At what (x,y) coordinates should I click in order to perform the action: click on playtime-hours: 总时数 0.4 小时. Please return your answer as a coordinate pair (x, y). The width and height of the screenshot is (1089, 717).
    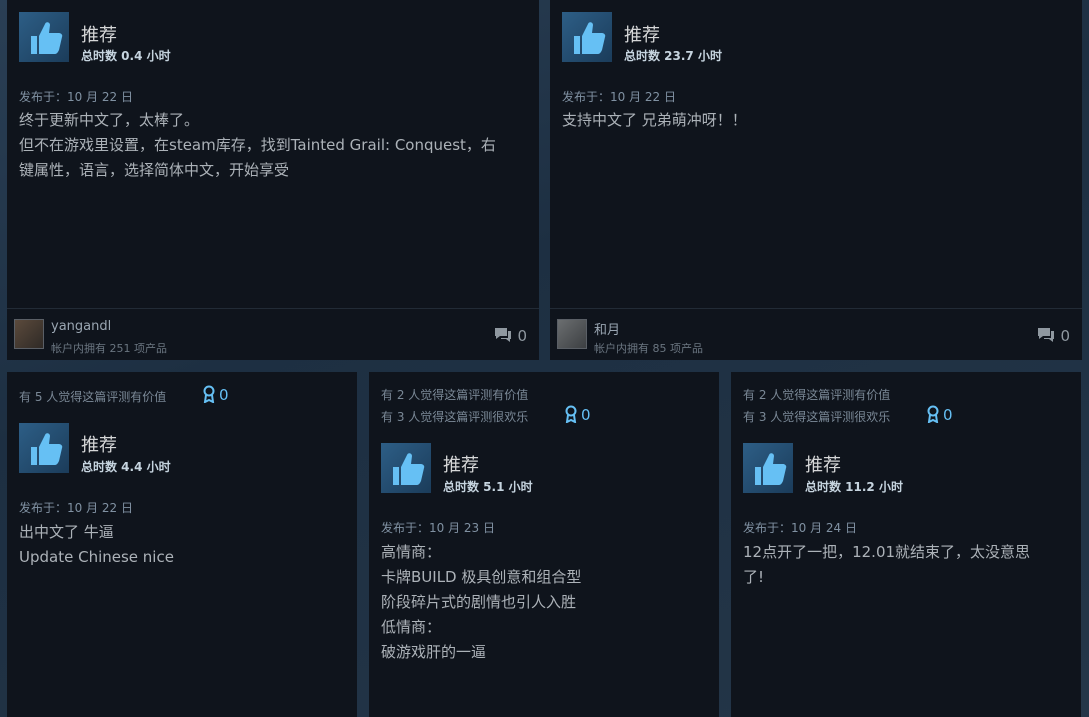
    Looking at the image, I should click on (126, 56).